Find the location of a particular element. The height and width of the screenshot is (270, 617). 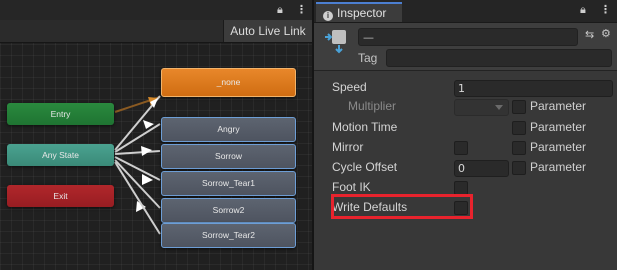

multiplier-parameter-checkbox is located at coordinates (519, 107).